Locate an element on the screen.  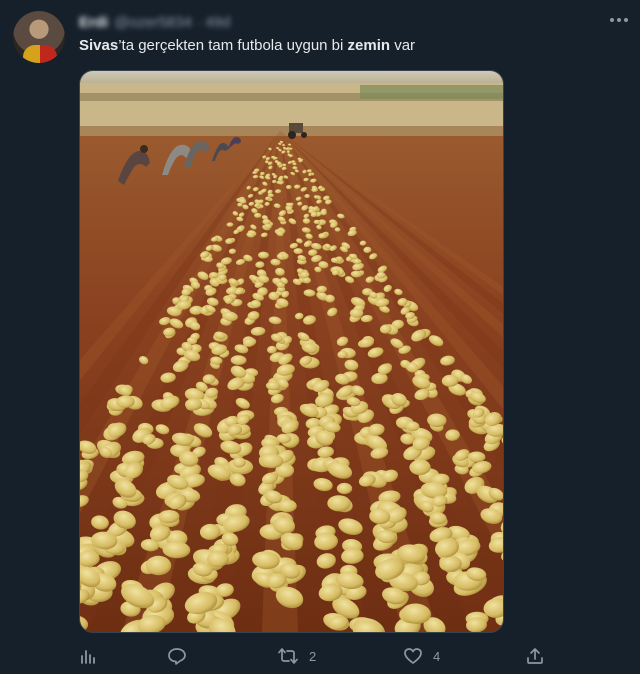
reply-button is located at coordinates (177, 656).